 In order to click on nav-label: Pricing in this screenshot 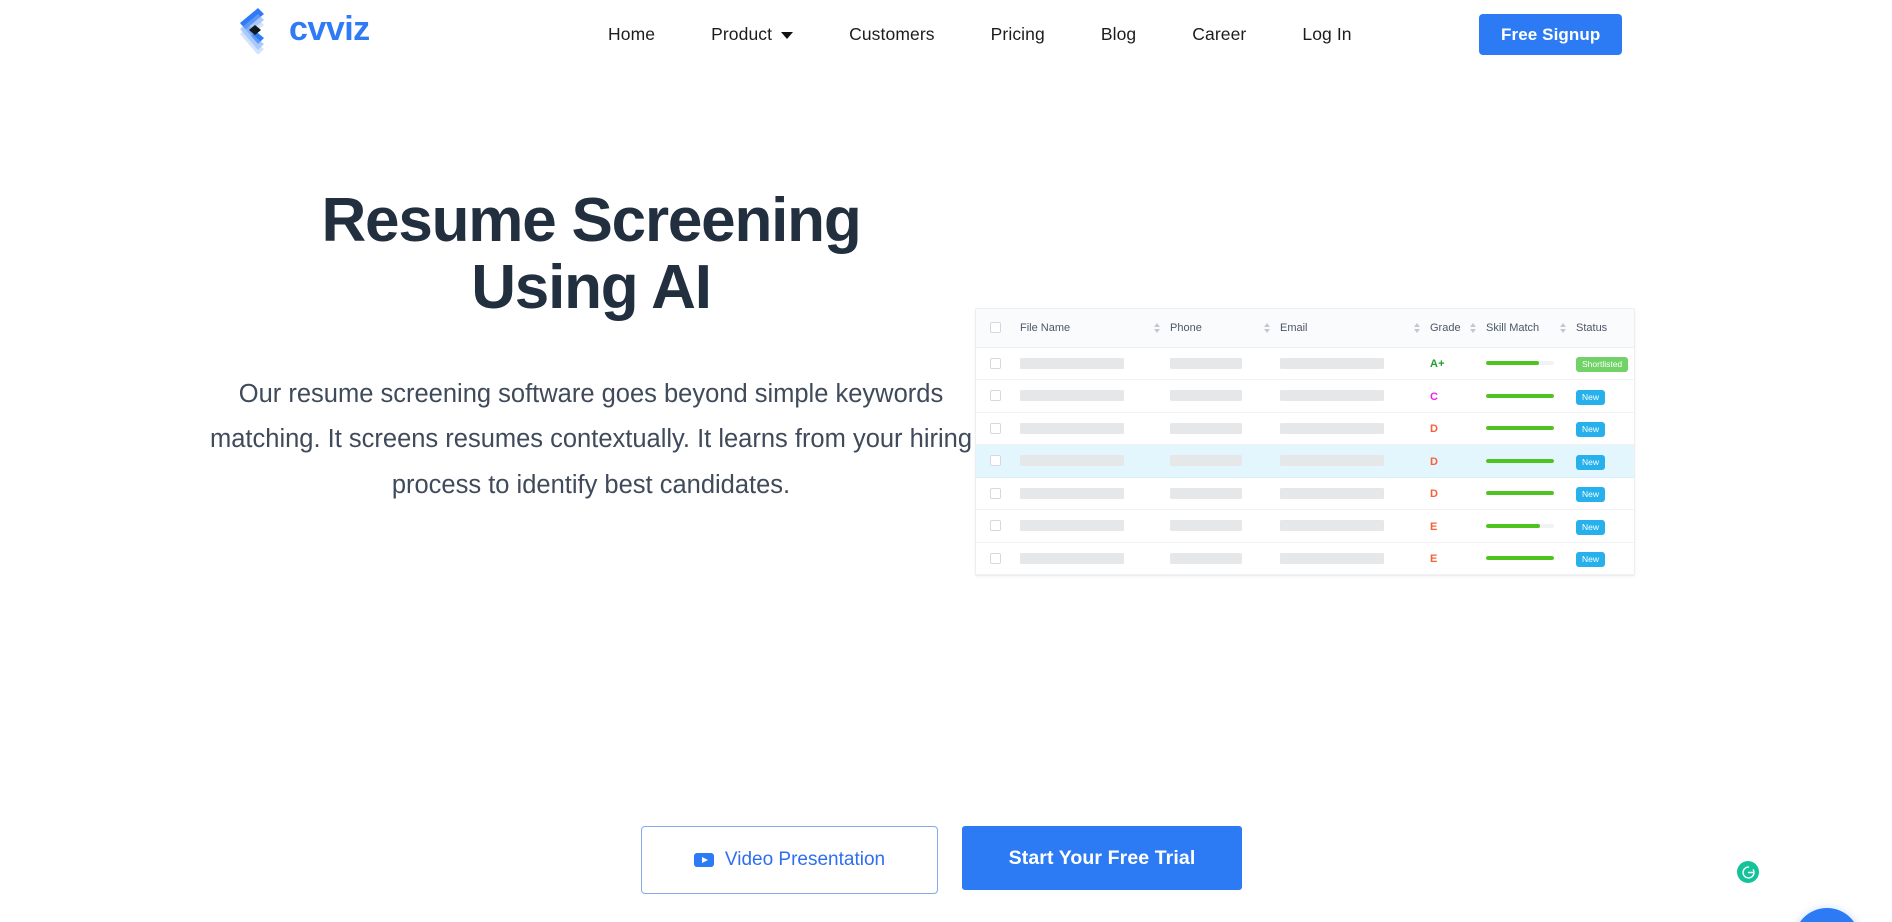, I will do `click(1017, 33)`.